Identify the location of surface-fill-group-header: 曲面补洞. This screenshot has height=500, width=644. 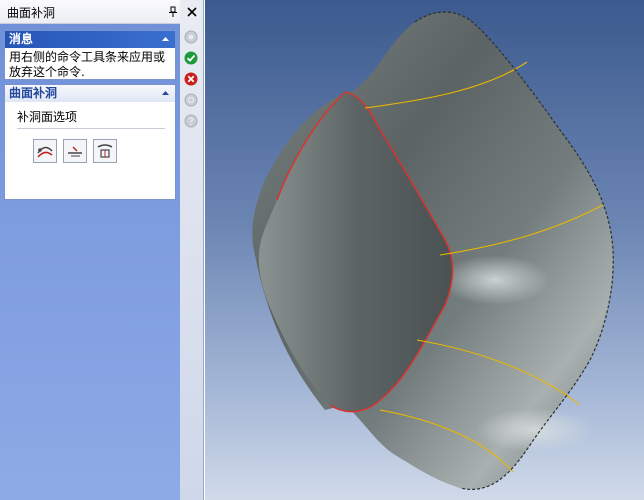
(90, 93).